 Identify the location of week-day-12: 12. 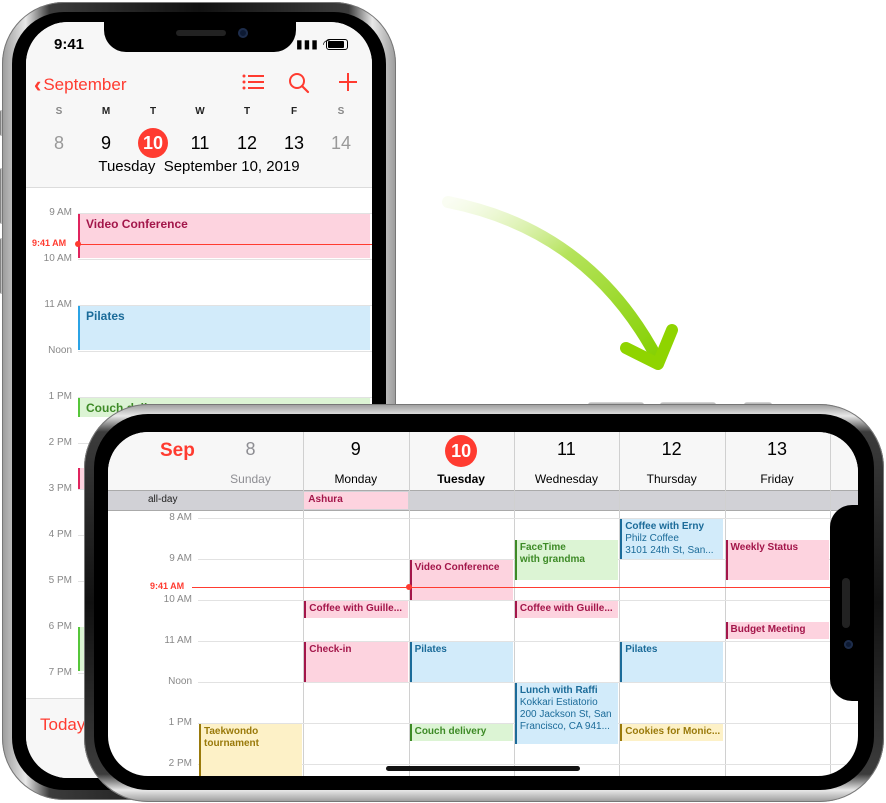
(247, 143).